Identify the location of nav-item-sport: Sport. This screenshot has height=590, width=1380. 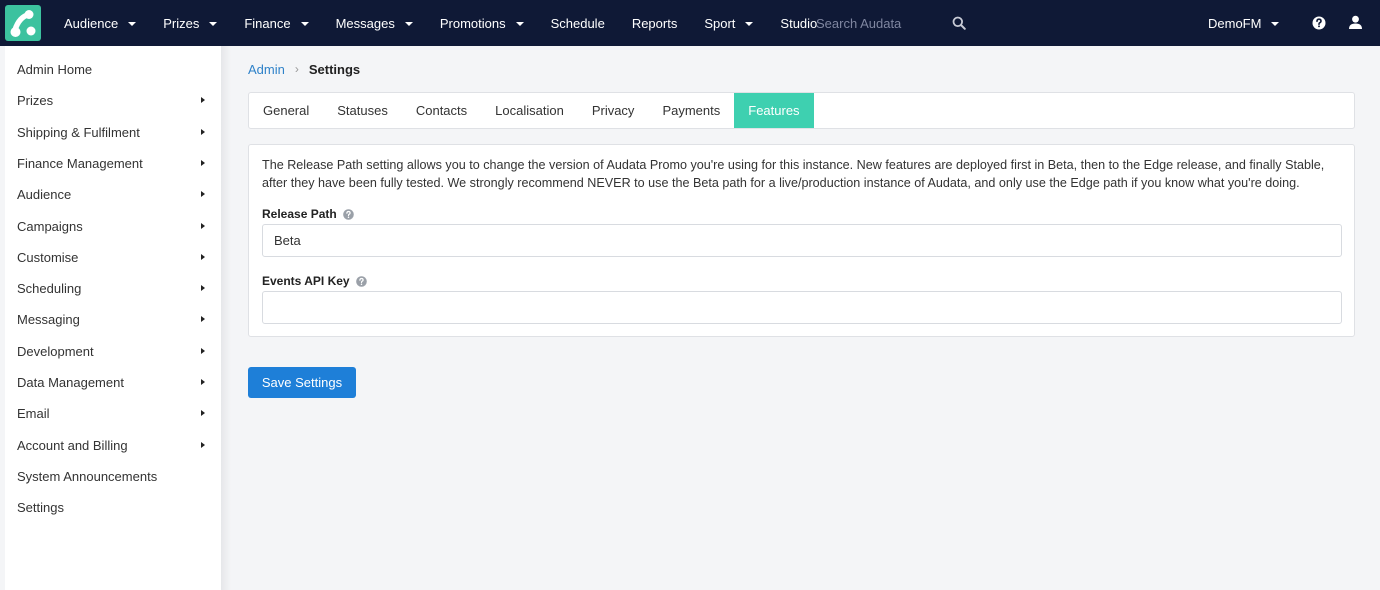
(729, 23).